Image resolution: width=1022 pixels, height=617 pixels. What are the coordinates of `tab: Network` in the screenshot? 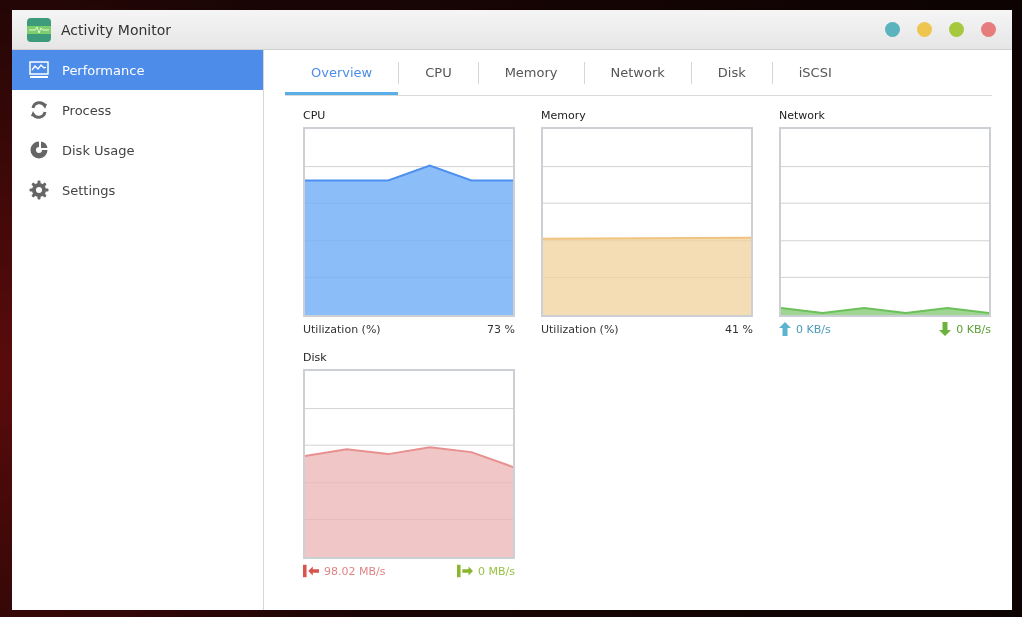 It's located at (637, 72).